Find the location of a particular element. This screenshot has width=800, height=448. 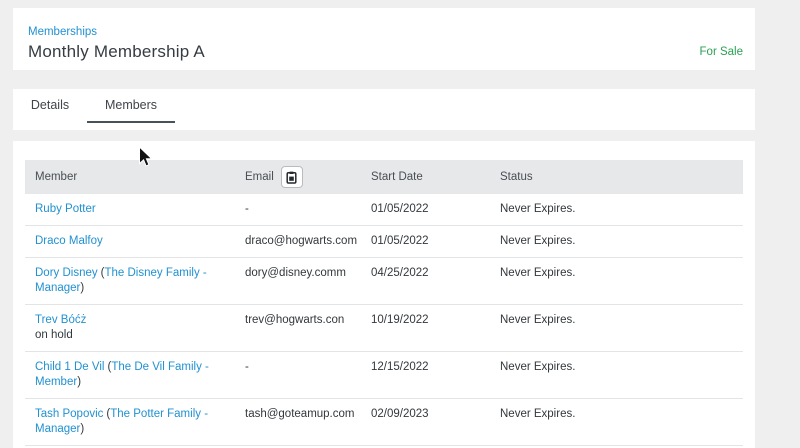

member-name-link: Dory Disney is located at coordinates (66, 273).